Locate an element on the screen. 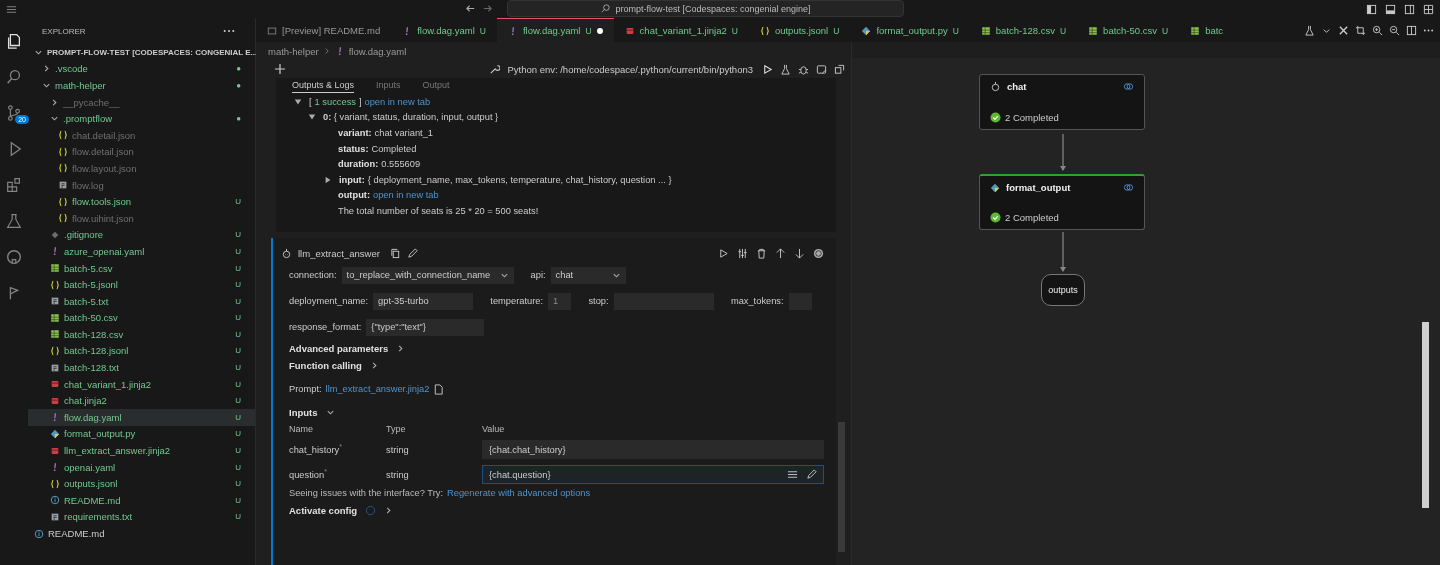  file-item: requirements.txt U is located at coordinates (141, 517).